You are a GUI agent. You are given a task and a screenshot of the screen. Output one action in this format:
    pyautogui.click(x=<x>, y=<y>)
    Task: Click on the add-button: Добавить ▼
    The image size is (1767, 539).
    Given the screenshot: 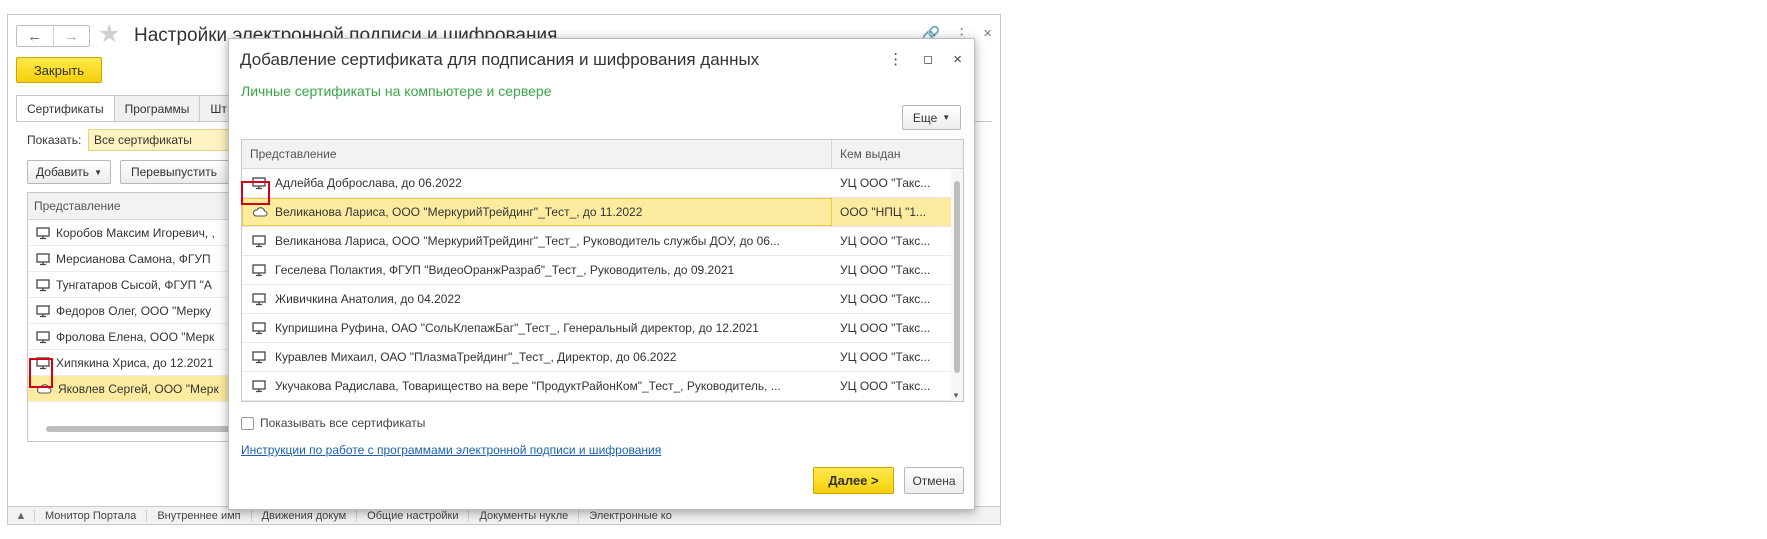 What is the action you would take?
    pyautogui.click(x=69, y=172)
    